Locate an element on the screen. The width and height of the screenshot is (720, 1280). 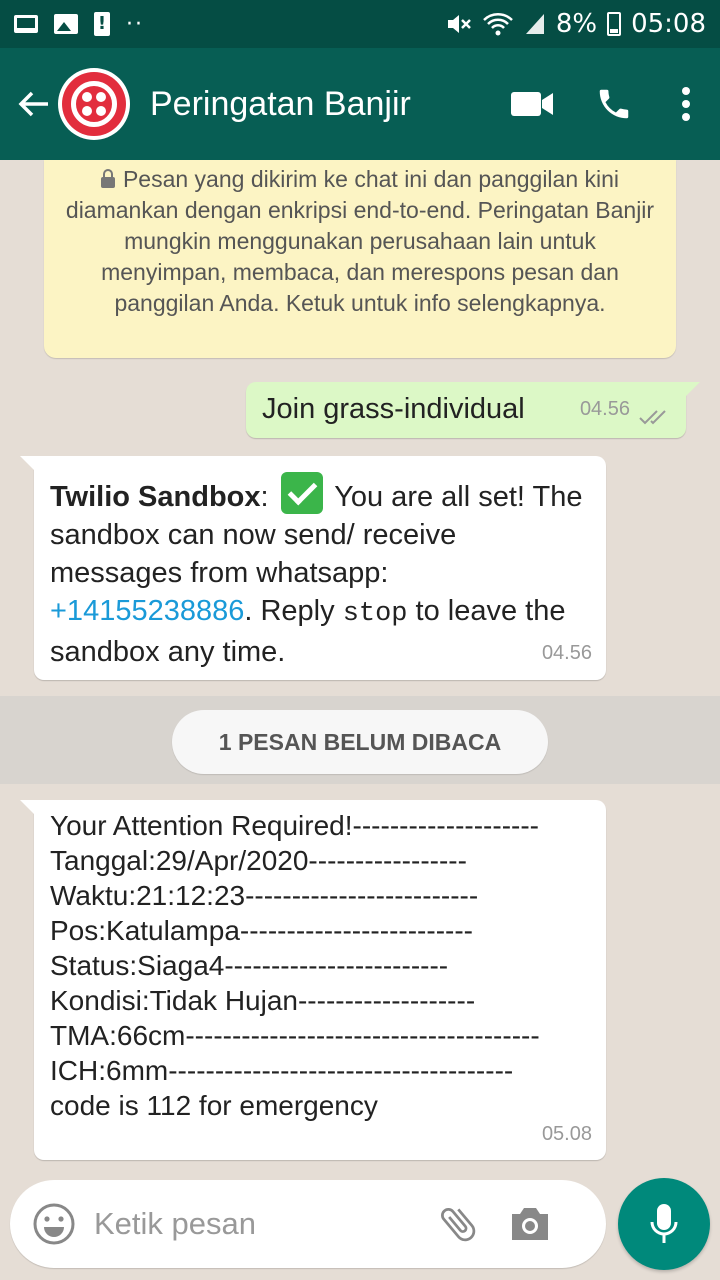
contact-name: Peringatan Banjir is located at coordinates (326, 104).